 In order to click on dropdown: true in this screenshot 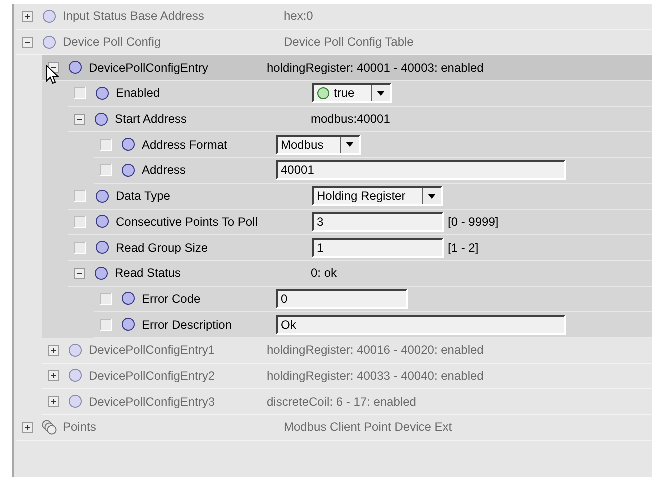, I will do `click(352, 93)`.